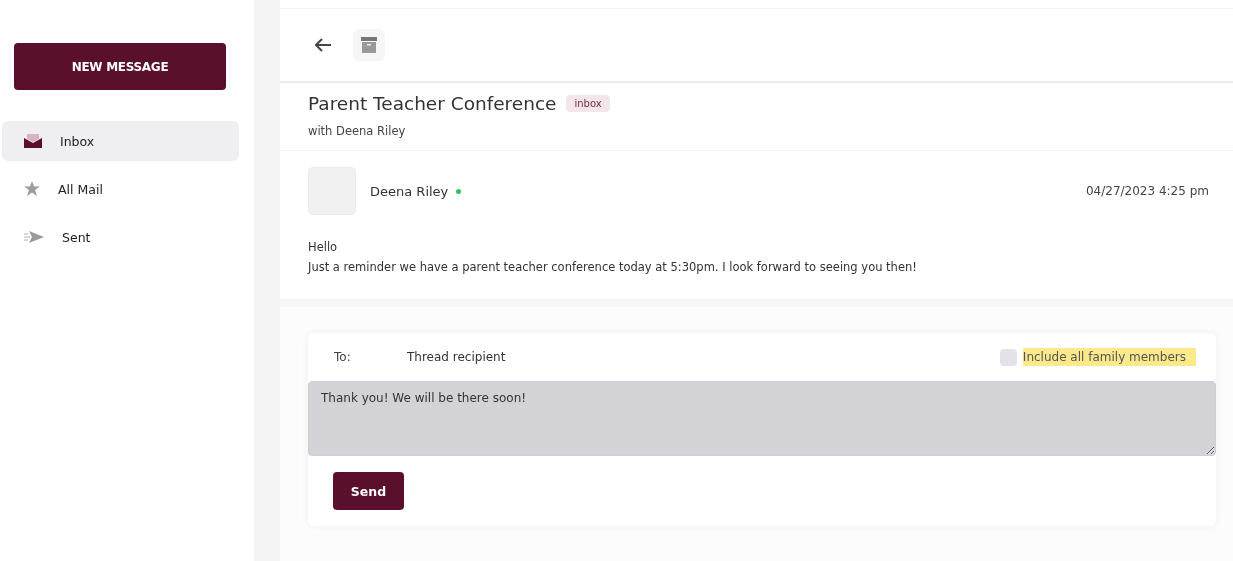 The width and height of the screenshot is (1233, 561). What do you see at coordinates (368, 491) in the screenshot?
I see `send-button: Send` at bounding box center [368, 491].